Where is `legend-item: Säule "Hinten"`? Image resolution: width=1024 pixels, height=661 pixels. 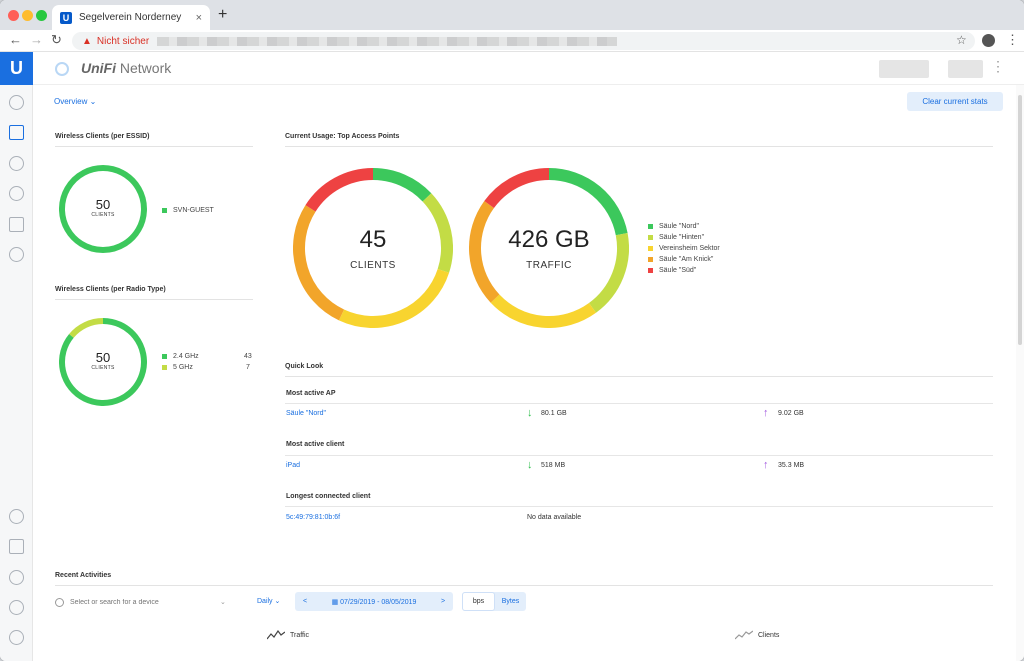 legend-item: Säule "Hinten" is located at coordinates (684, 237).